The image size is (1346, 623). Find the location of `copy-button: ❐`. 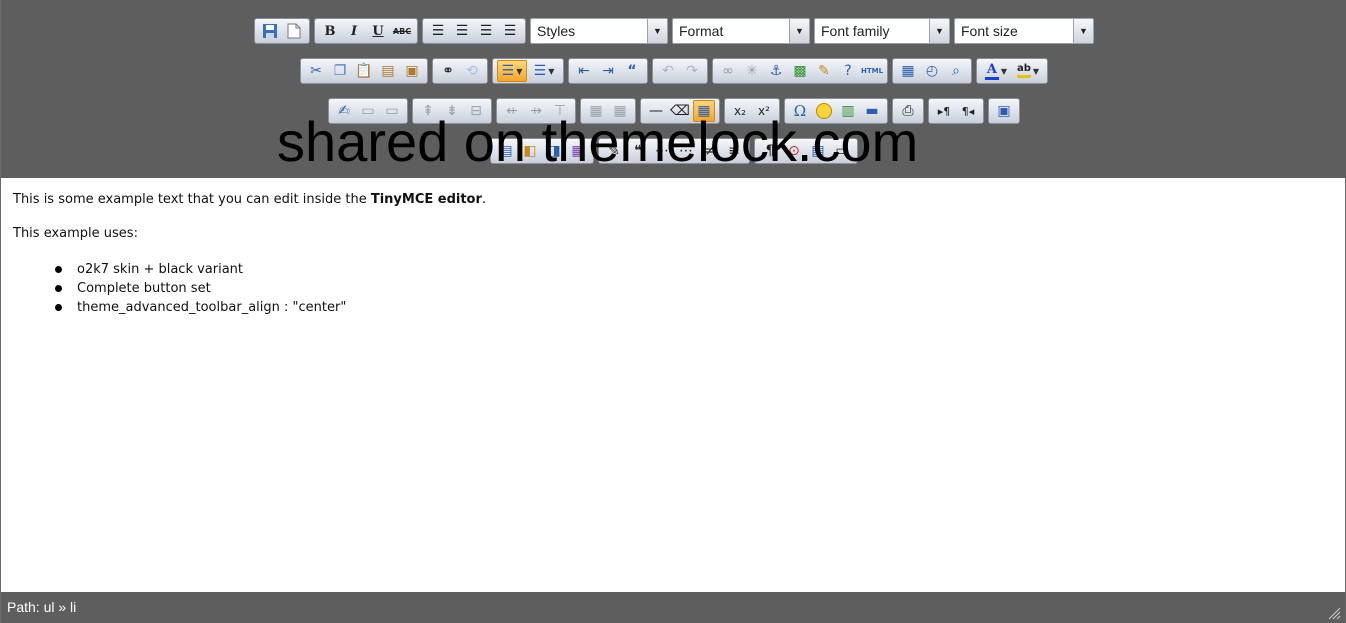

copy-button: ❐ is located at coordinates (340, 71).